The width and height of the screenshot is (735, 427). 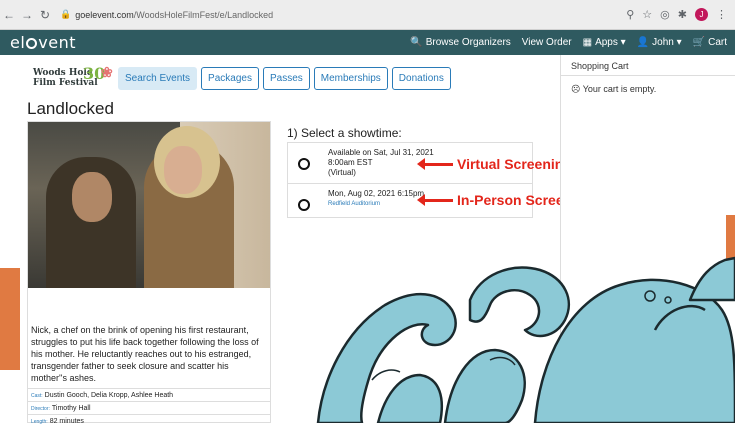 What do you see at coordinates (381, 152) in the screenshot?
I see `showtime-date: Available on Sat, Jul 31, 2021` at bounding box center [381, 152].